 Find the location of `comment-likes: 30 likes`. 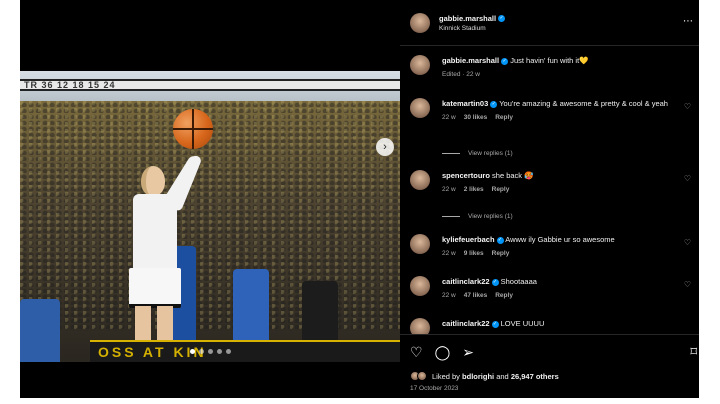

comment-likes: 30 likes is located at coordinates (476, 117).